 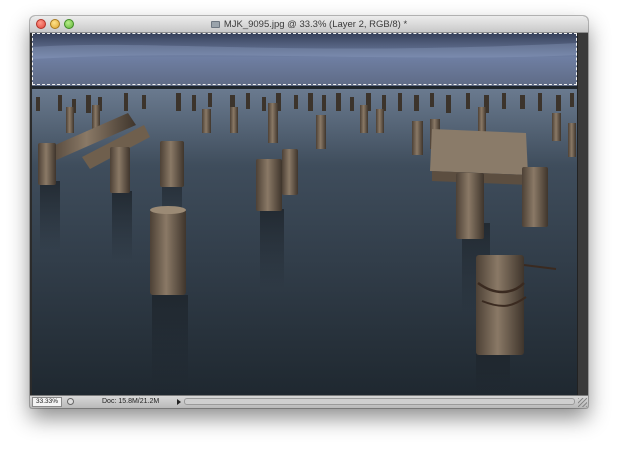 I want to click on status-bar: 33.33% Doc: 15.8M/21.2M, so click(x=309, y=401).